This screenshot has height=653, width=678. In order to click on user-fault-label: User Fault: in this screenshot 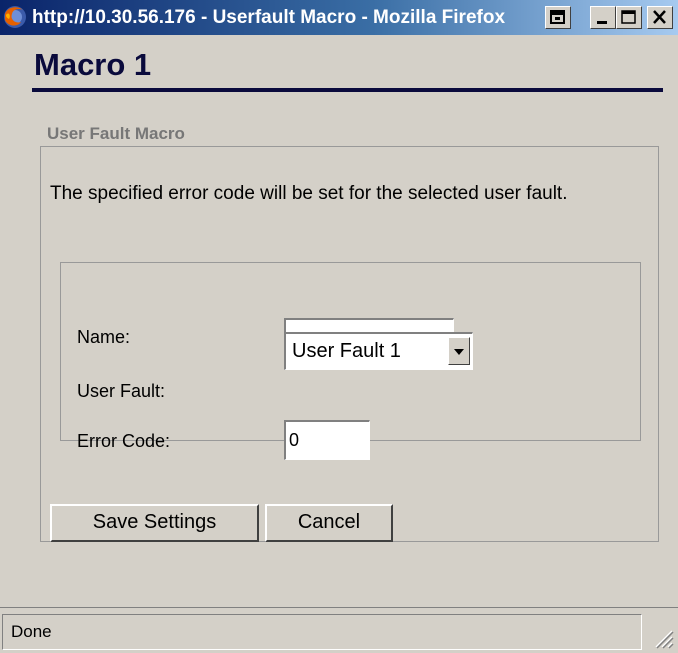, I will do `click(121, 391)`.